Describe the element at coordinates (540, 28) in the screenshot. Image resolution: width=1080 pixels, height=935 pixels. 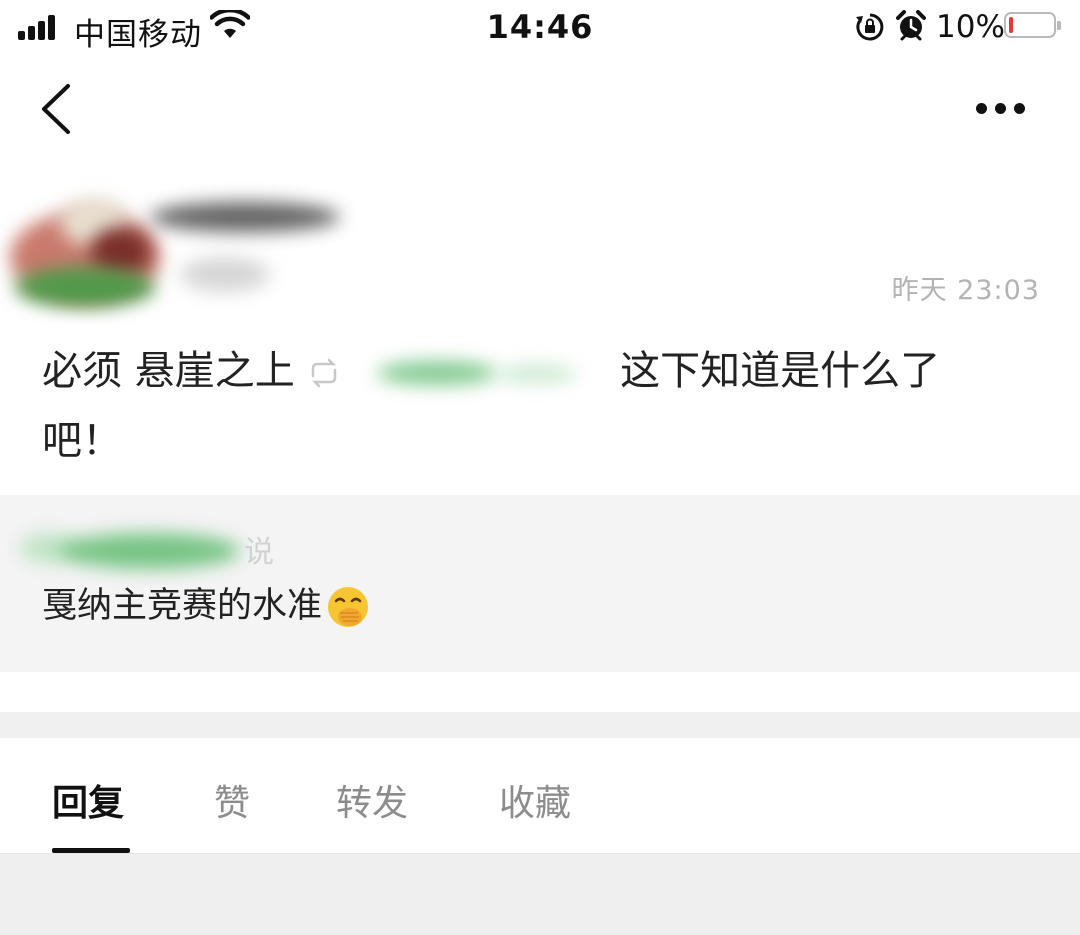
I see `status-bar: 中国移动 14:46 10%` at that location.